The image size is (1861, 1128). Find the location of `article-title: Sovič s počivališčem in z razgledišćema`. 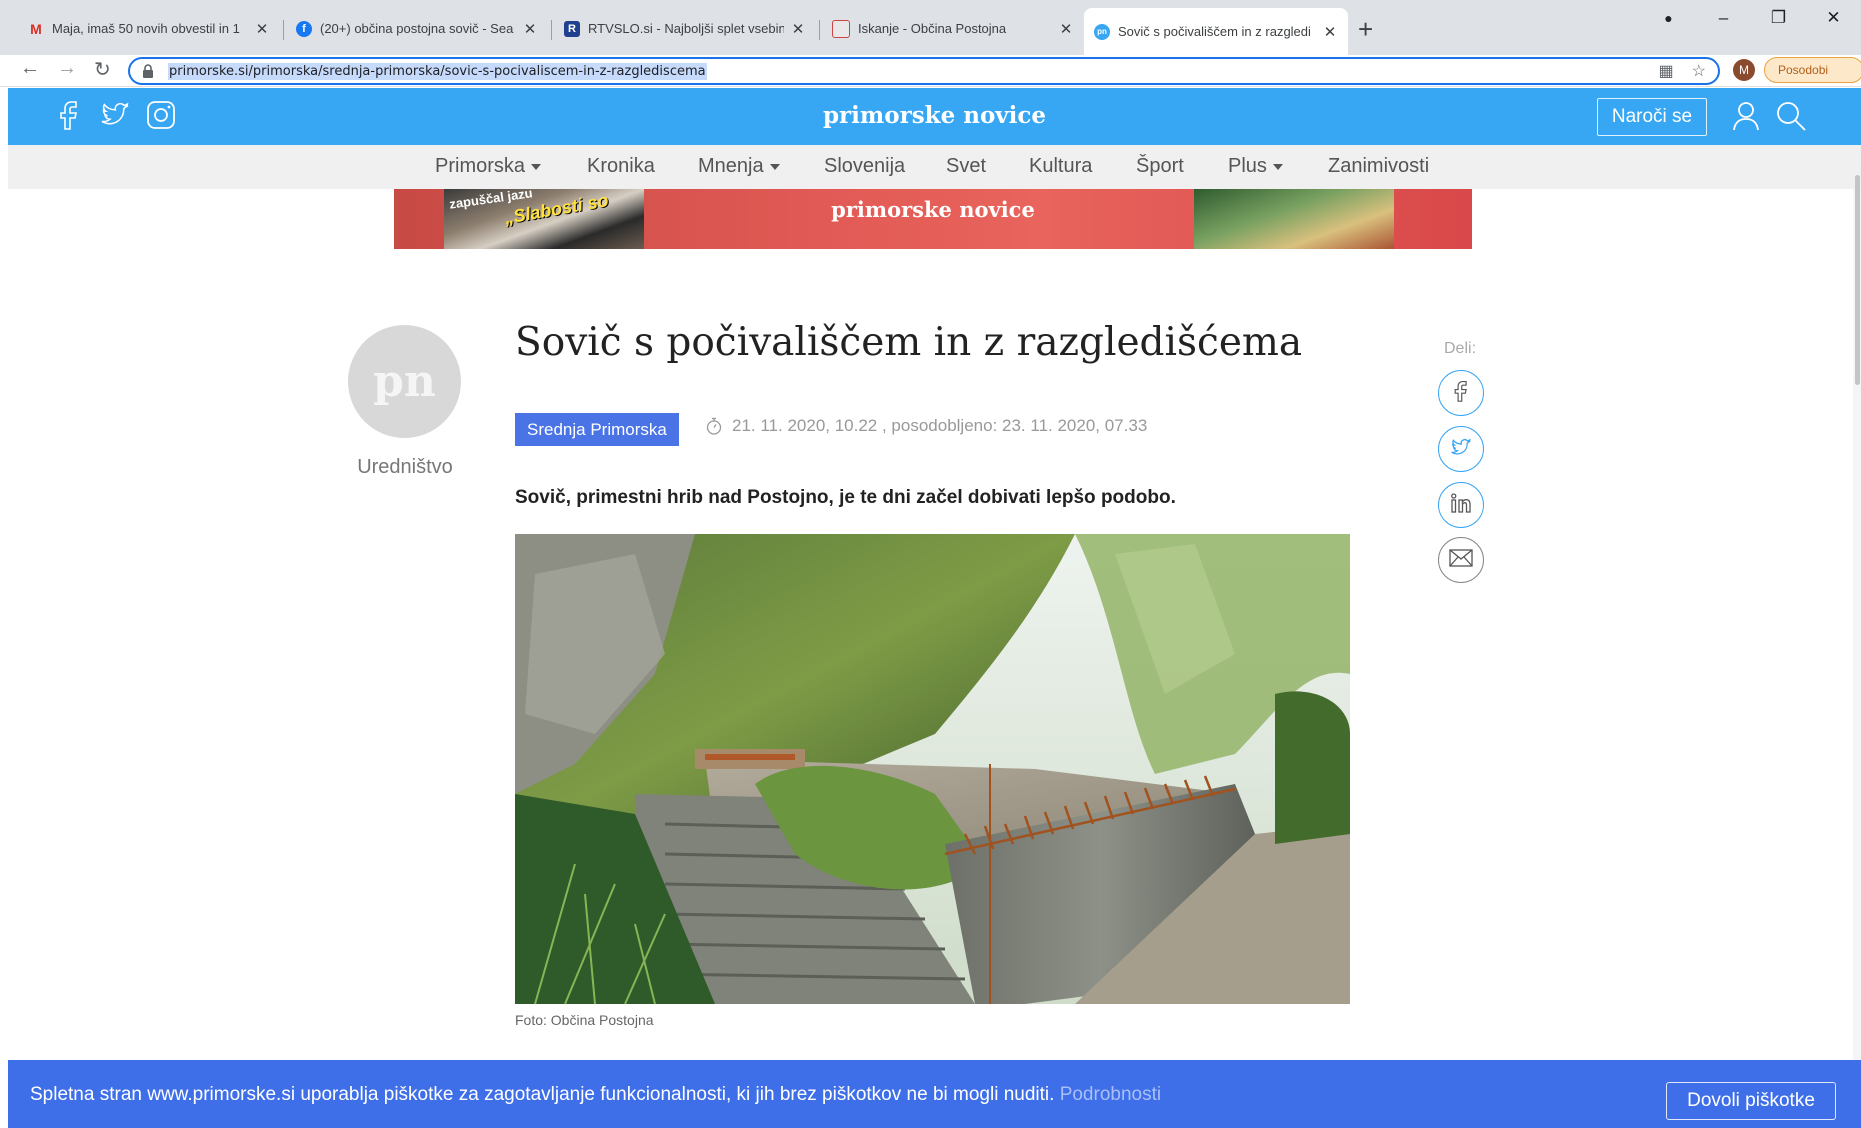

article-title: Sovič s počivališčem in z razgledišćema is located at coordinates (909, 342).